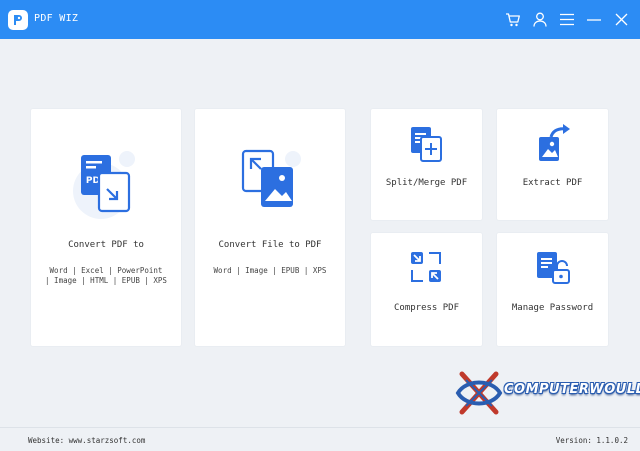 This screenshot has height=451, width=640. Describe the element at coordinates (479, 393) in the screenshot. I see `watermark-logo-icon` at that location.